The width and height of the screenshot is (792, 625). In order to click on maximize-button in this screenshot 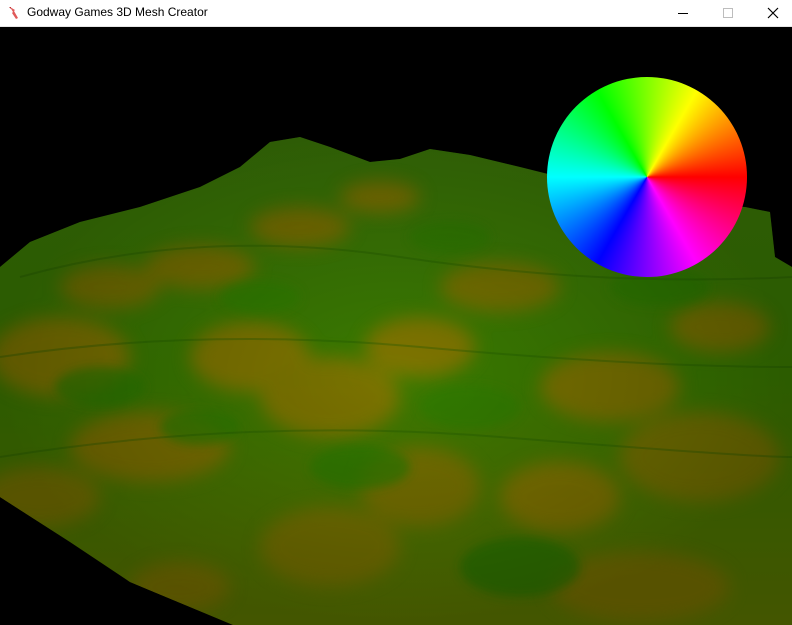, I will do `click(728, 13)`.